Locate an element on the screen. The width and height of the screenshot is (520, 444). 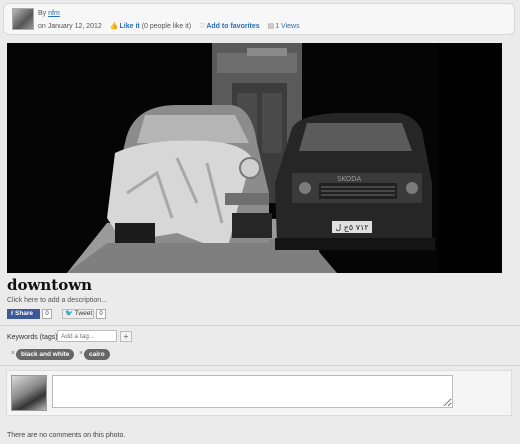
date-text: on January 12, 2012 is located at coordinates (70, 26).